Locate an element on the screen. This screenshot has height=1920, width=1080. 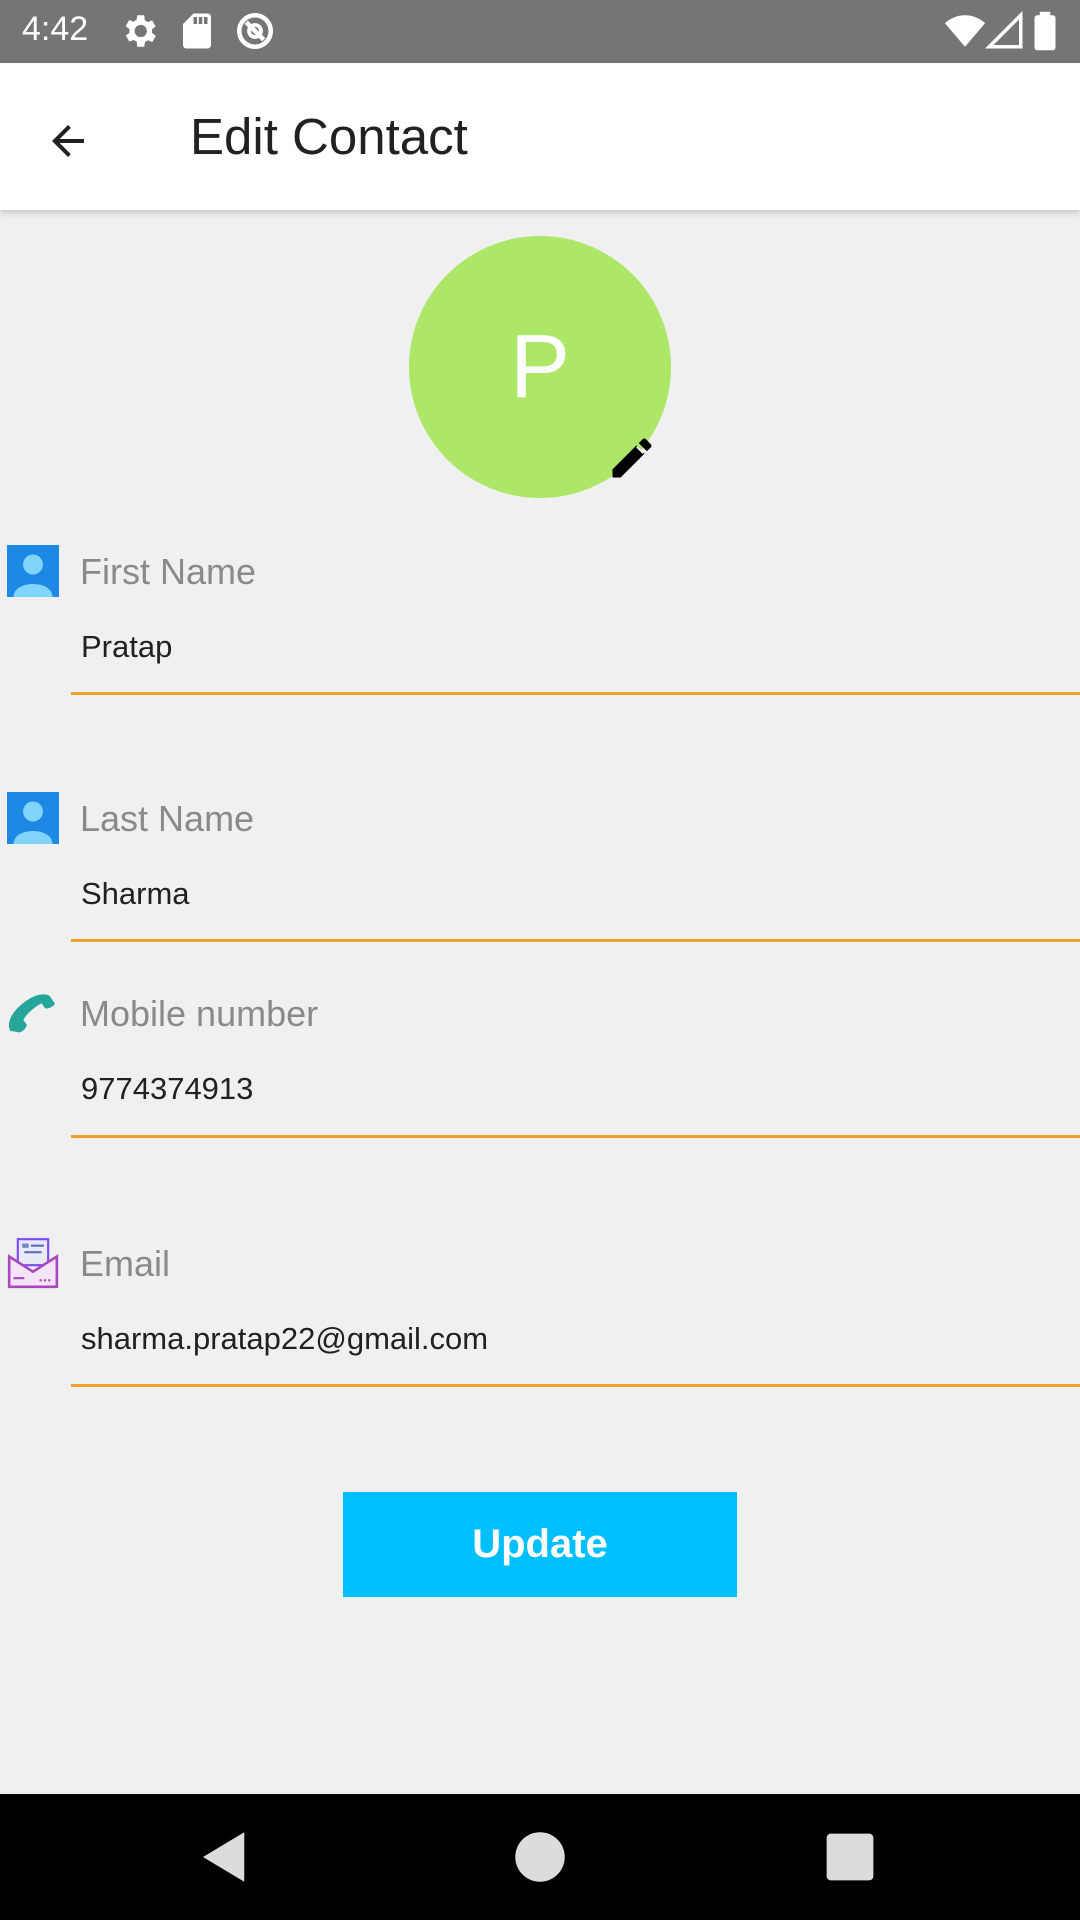
status-bar: 4:42 is located at coordinates (540, 31).